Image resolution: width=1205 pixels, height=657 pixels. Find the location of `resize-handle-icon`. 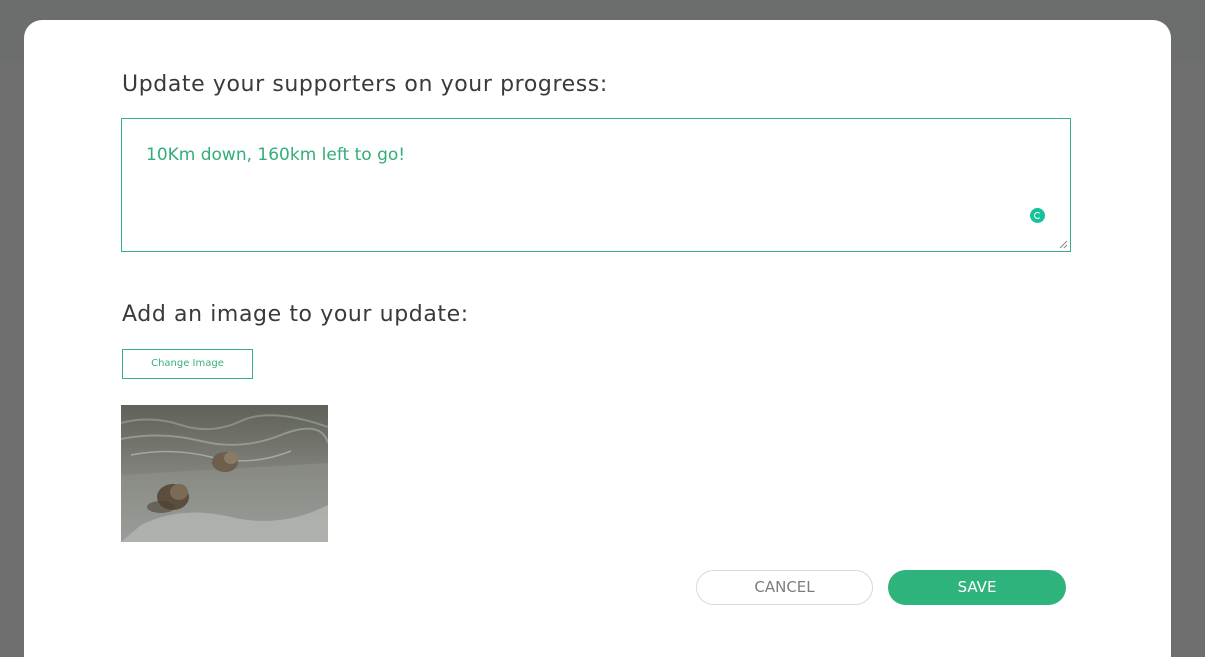

resize-handle-icon is located at coordinates (1063, 244).